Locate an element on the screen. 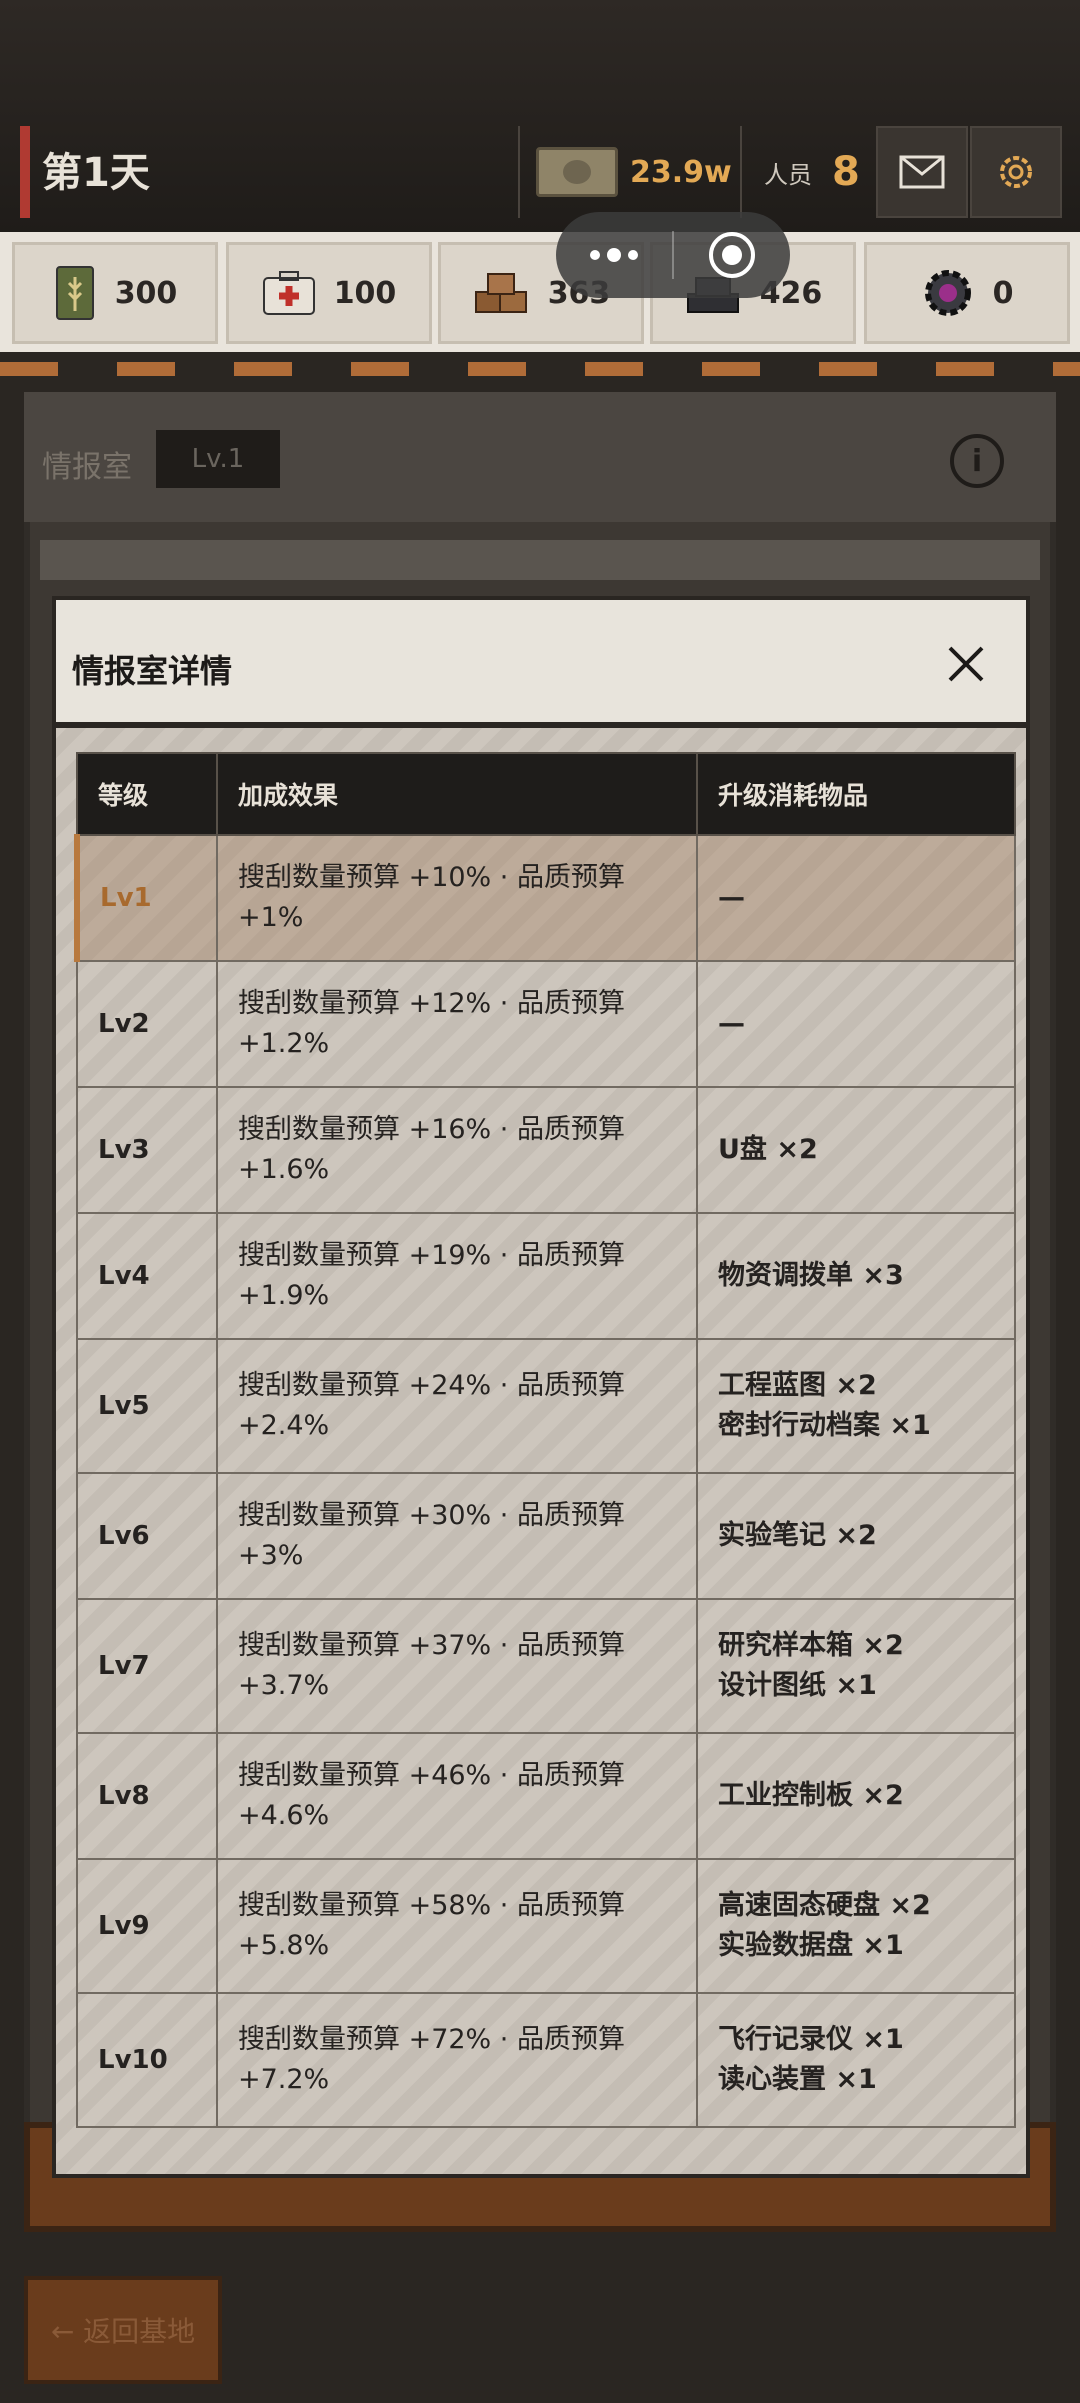  table-row: Lv6 搜刮数量预算 +30% · 品质预算 +3% 实验笔记 ×2 is located at coordinates (546, 1536).